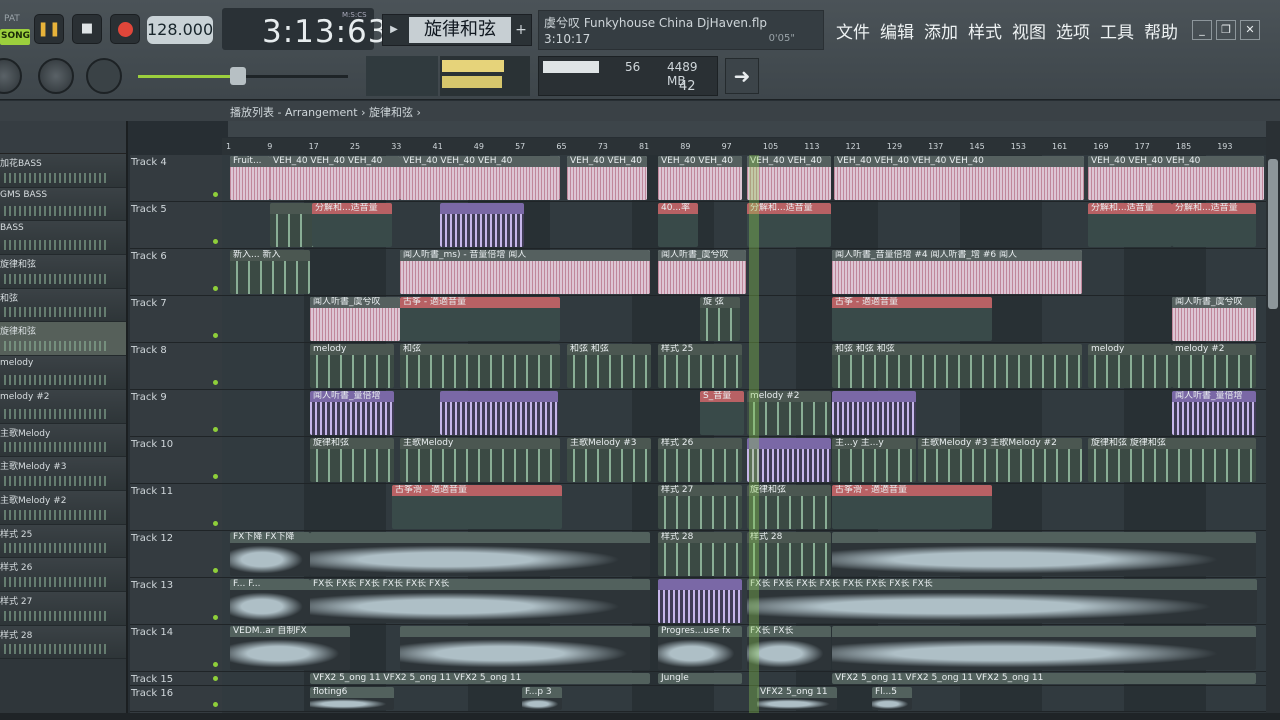  I want to click on track-header: Track 5, so click(176, 225).